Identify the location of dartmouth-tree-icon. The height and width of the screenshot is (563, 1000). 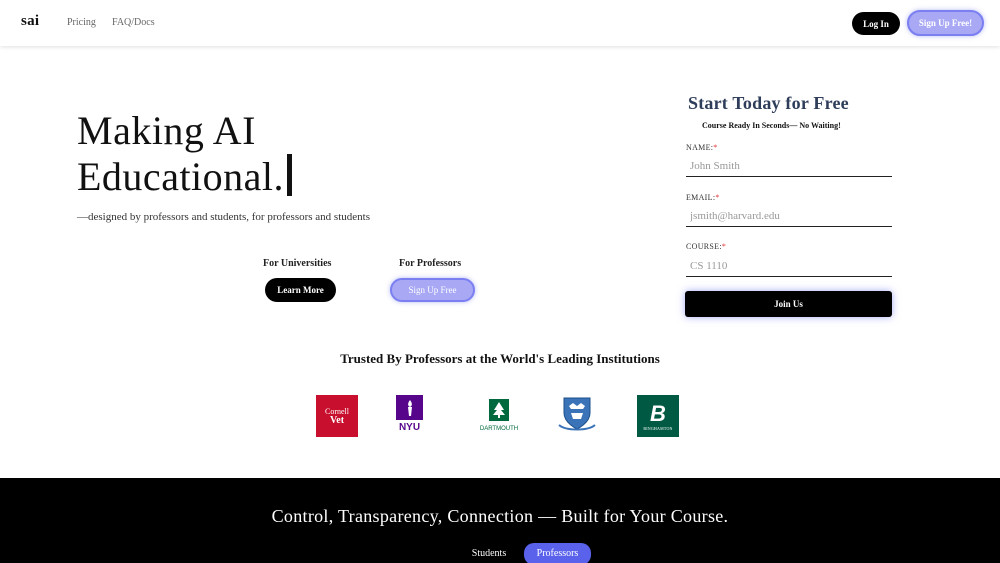
(499, 409).